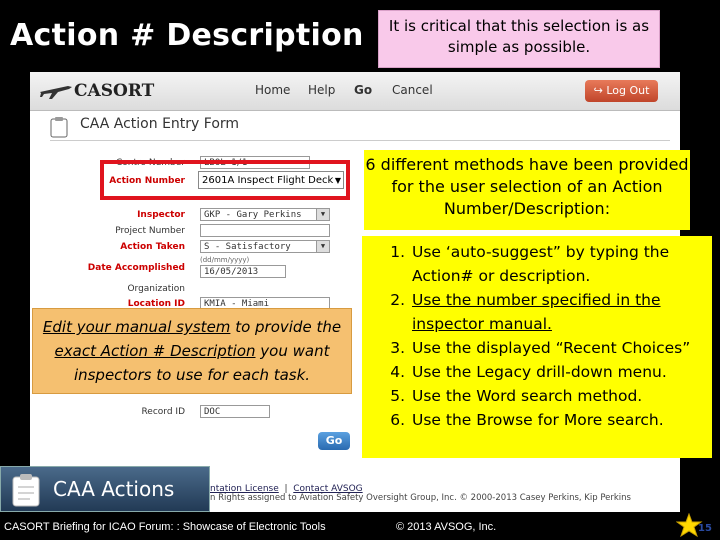 This screenshot has height=540, width=720. I want to click on nav-home: Home, so click(272, 90).